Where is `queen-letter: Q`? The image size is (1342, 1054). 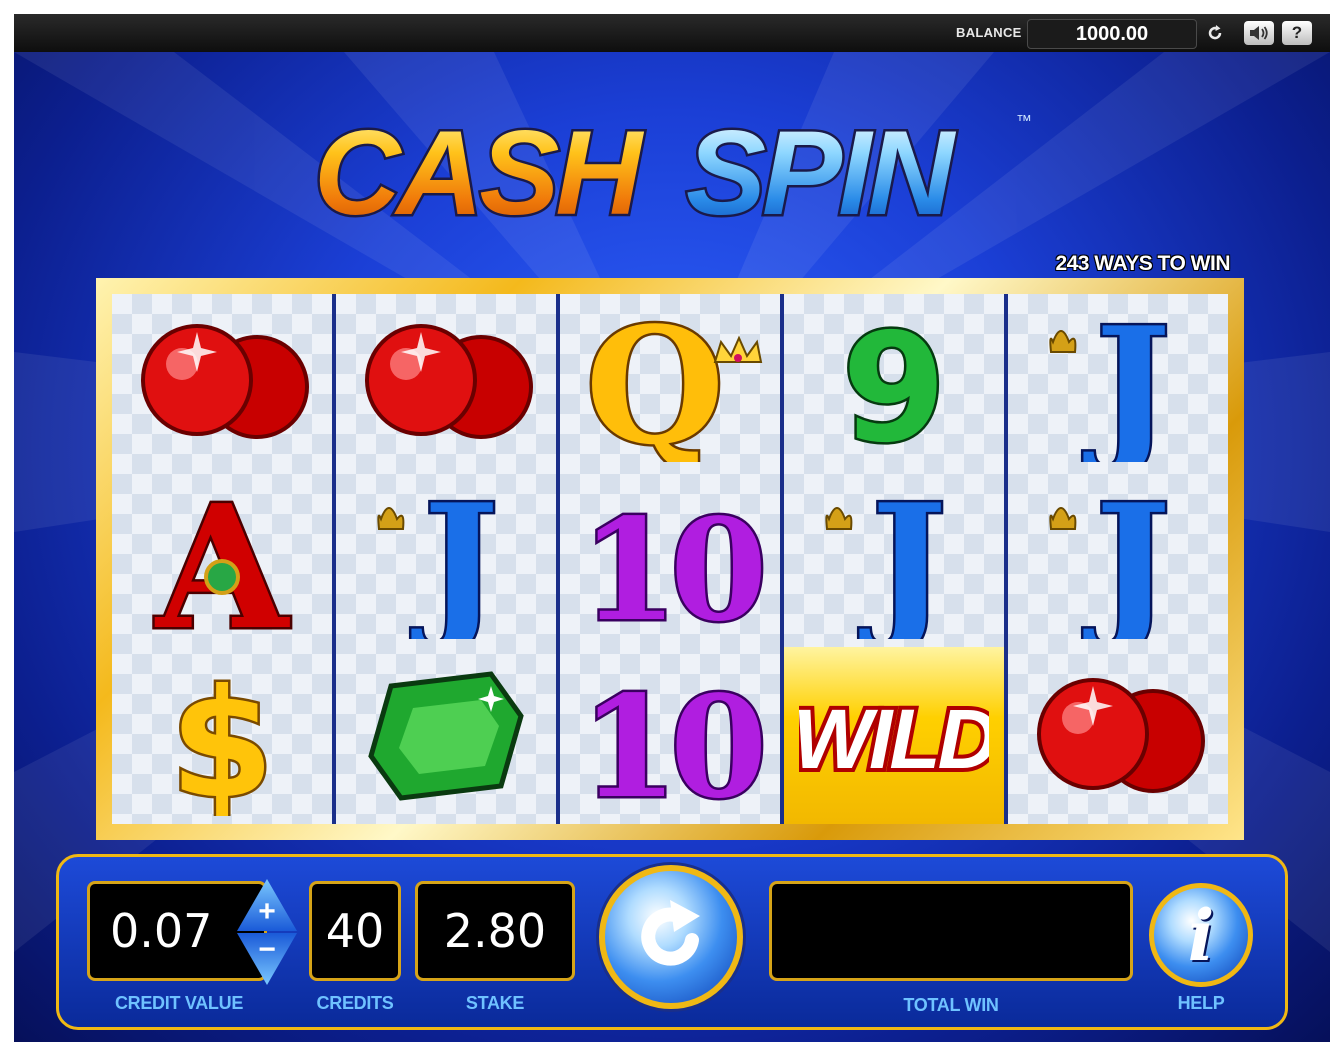
queen-letter: Q is located at coordinates (654, 382).